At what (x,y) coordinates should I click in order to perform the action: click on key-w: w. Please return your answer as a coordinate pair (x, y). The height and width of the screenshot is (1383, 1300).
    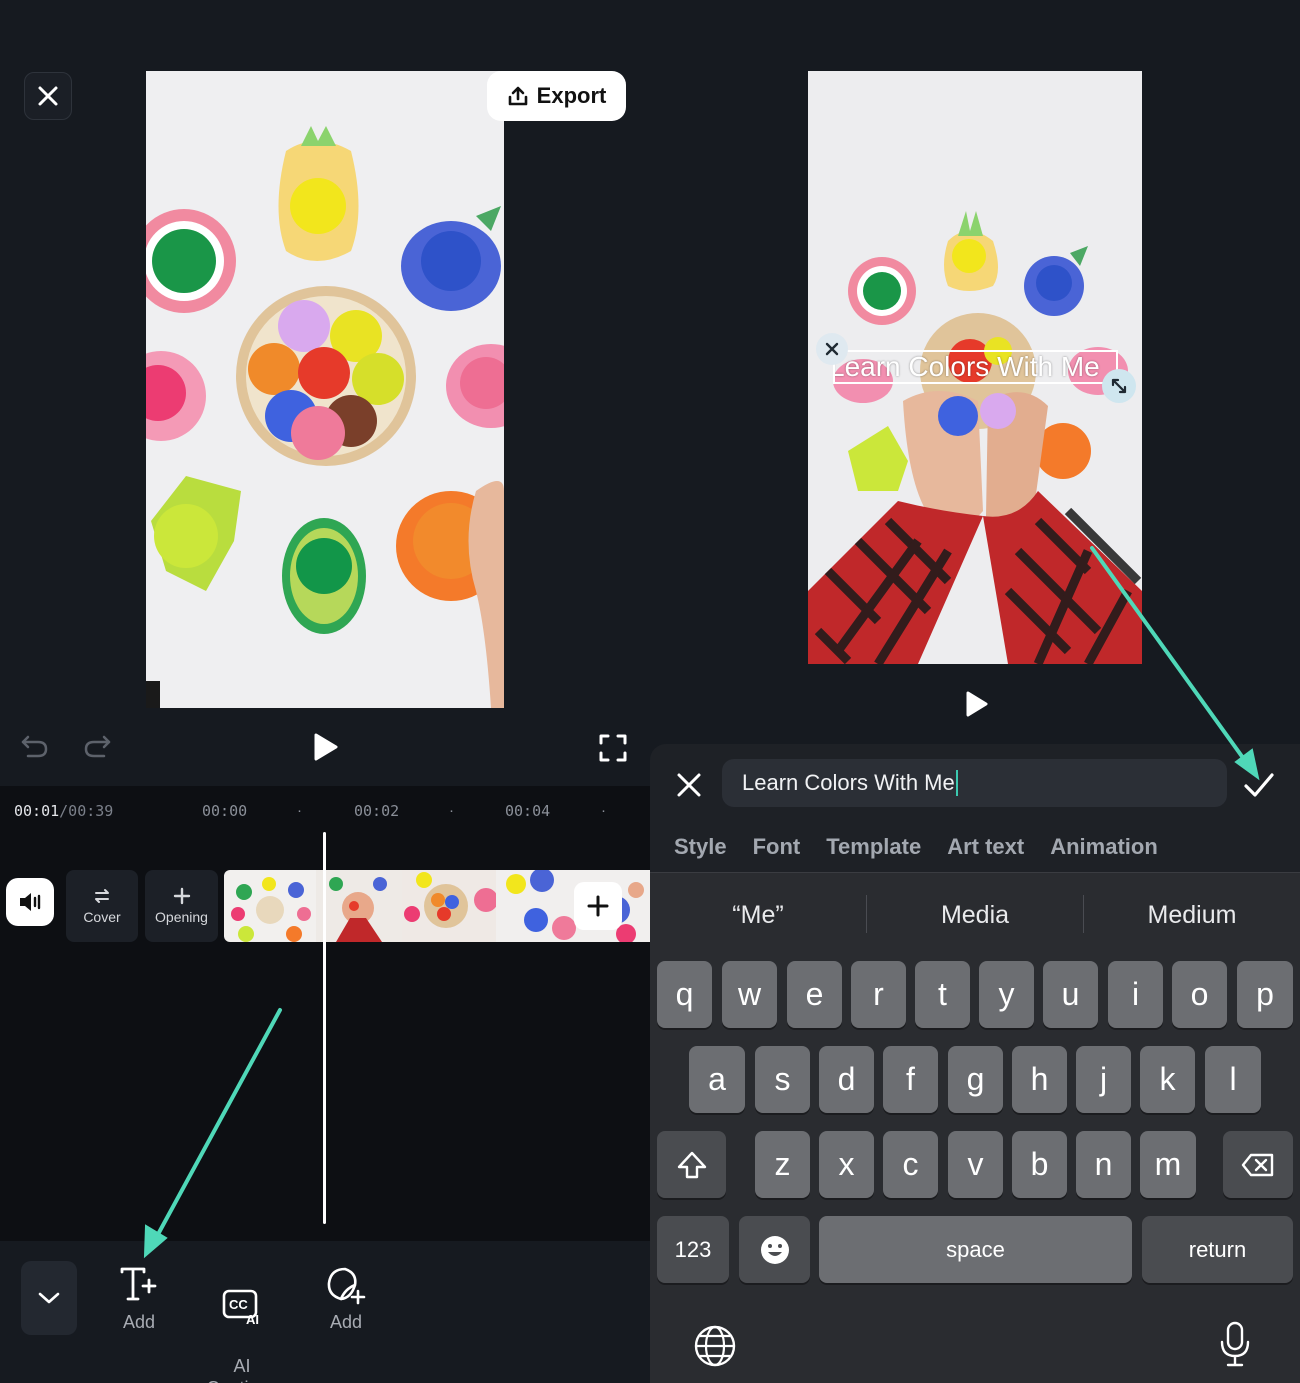
    Looking at the image, I should click on (749, 994).